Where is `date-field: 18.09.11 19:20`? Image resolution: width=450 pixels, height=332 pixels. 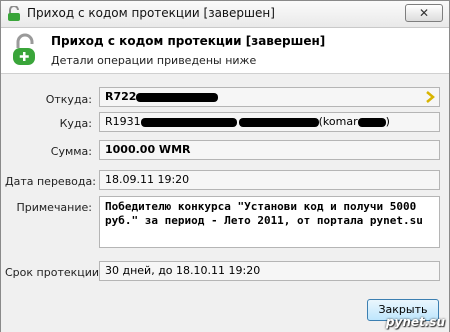 date-field: 18.09.11 19:20 is located at coordinates (269, 180).